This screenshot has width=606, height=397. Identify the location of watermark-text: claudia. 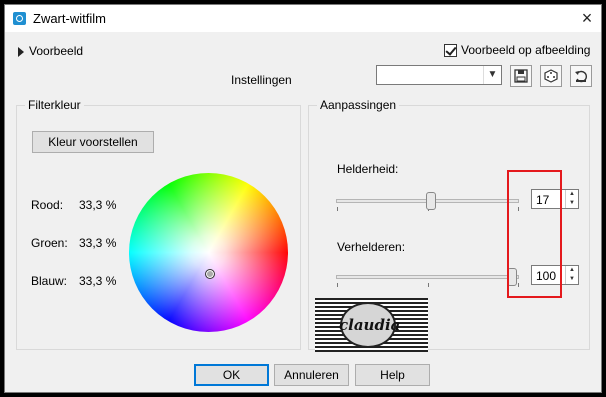
(370, 325).